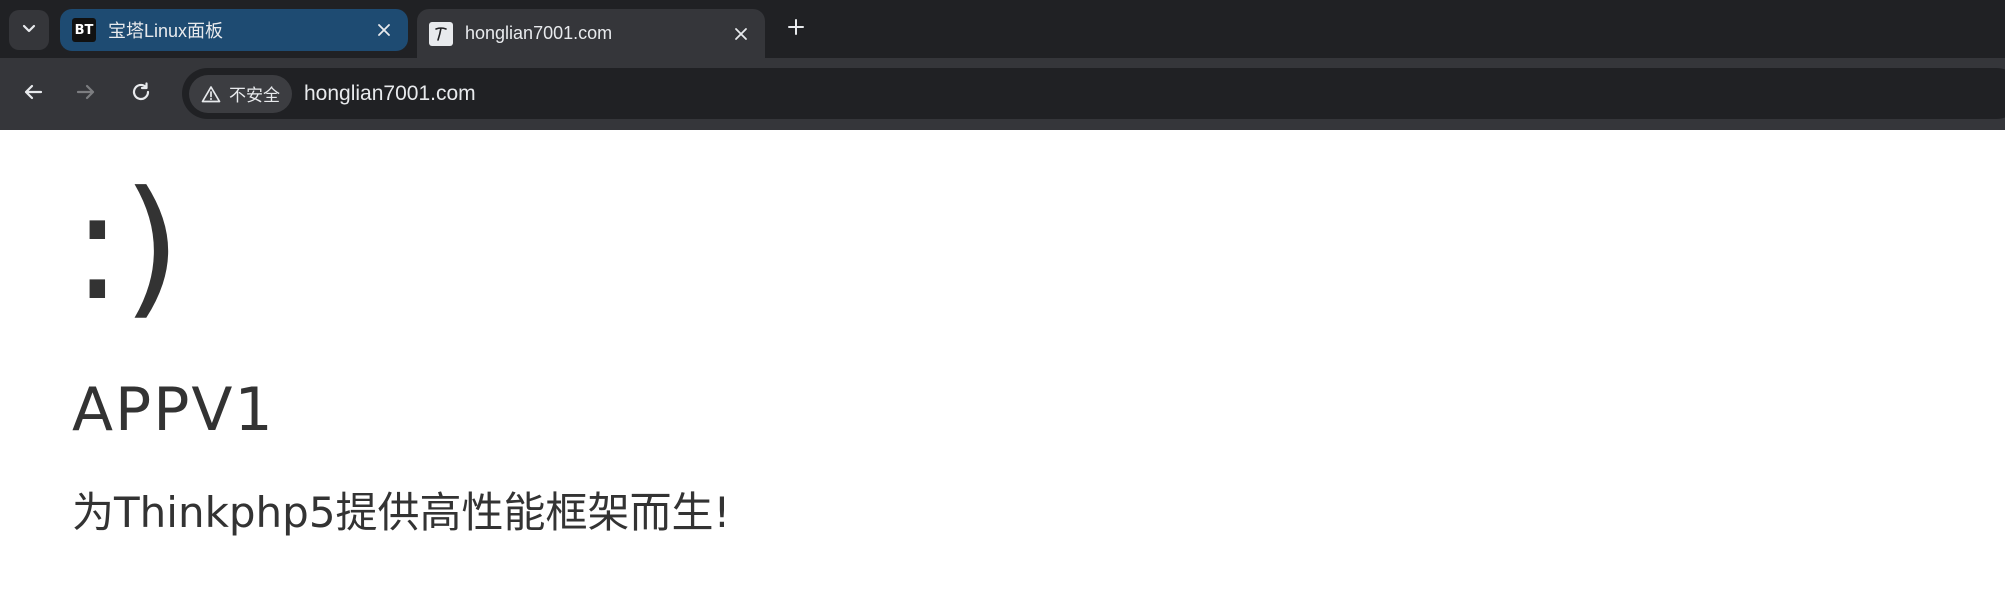 The height and width of the screenshot is (601, 2005). What do you see at coordinates (166, 31) in the screenshot?
I see `tab-title: 宝塔Linux面板` at bounding box center [166, 31].